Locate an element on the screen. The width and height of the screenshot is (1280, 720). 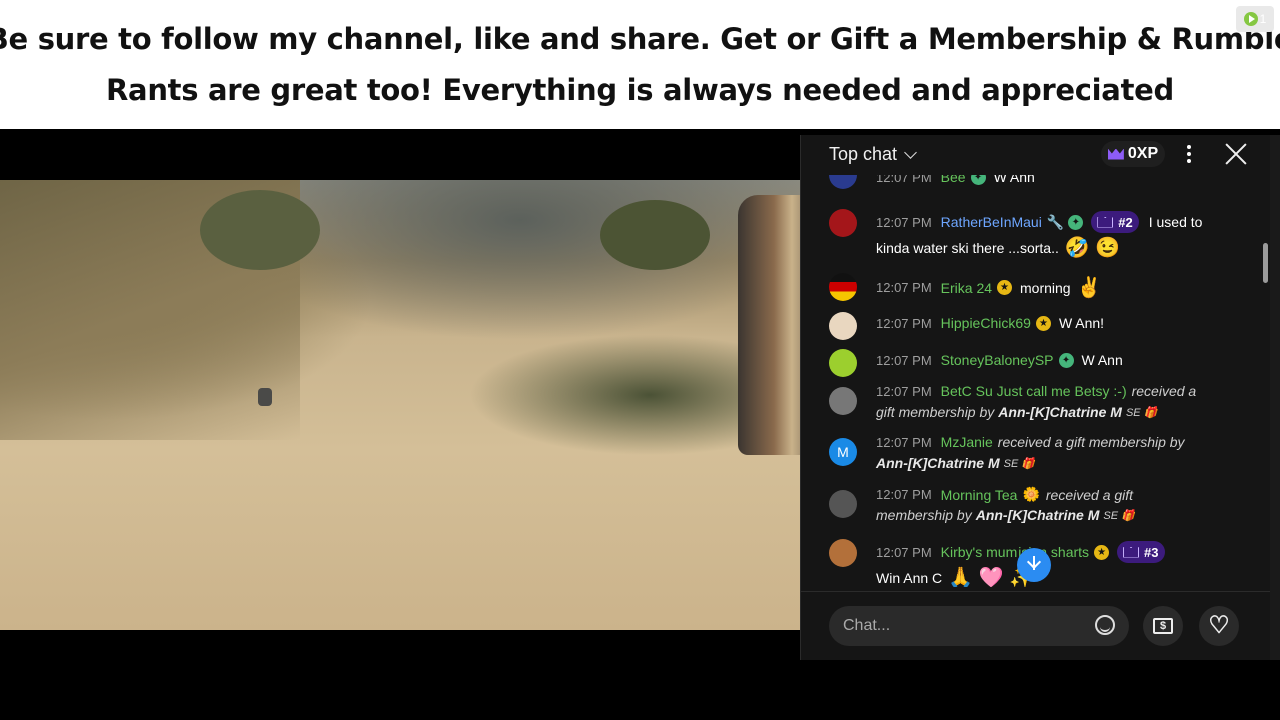
avatar: M is located at coordinates (843, 452).